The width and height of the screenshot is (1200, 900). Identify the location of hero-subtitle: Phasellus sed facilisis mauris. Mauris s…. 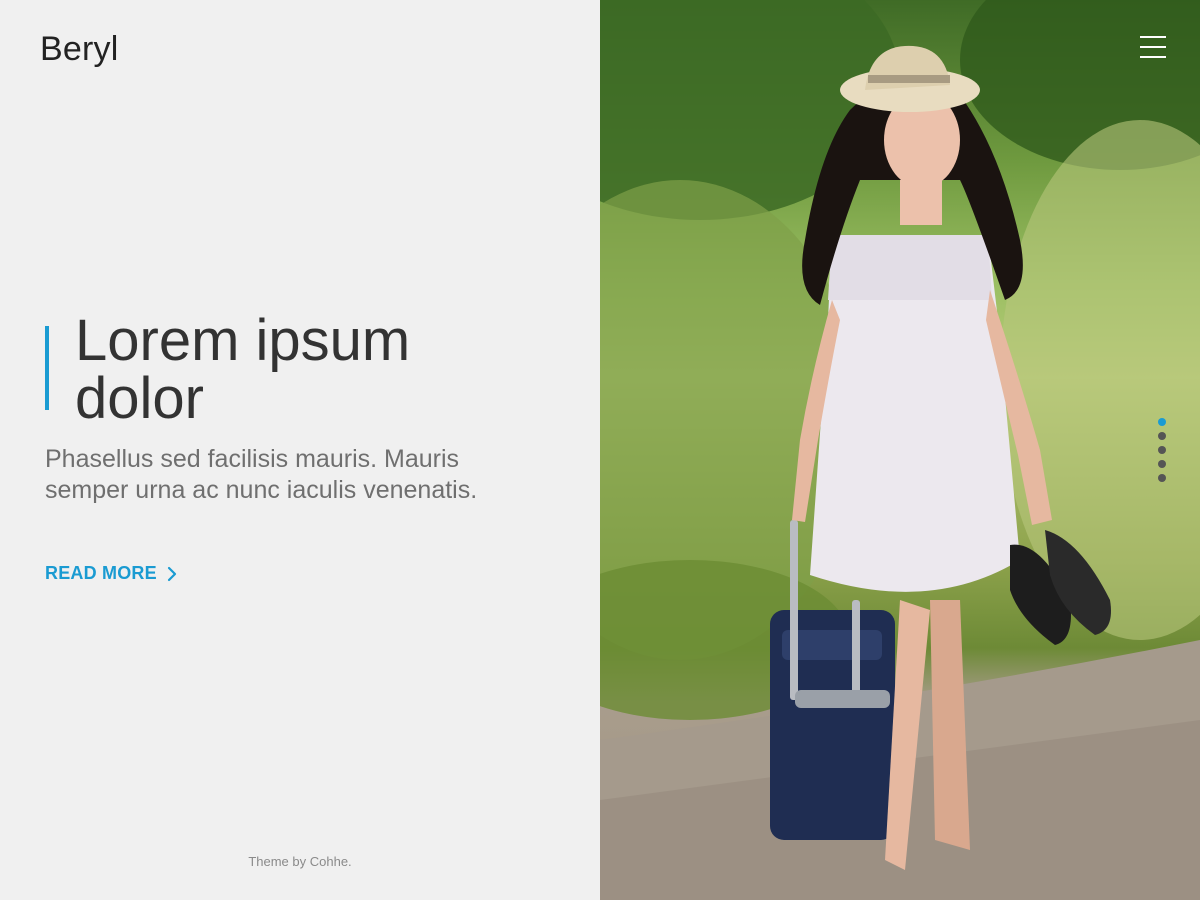
(261, 474).